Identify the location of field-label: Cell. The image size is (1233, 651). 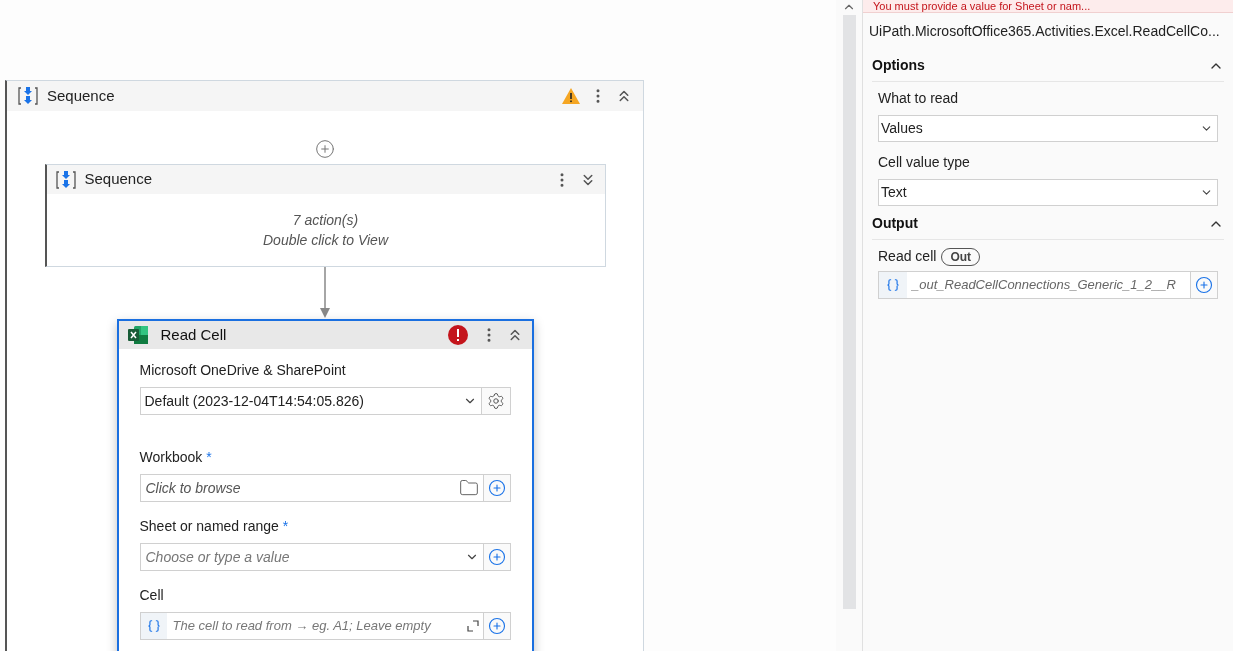
(151, 595).